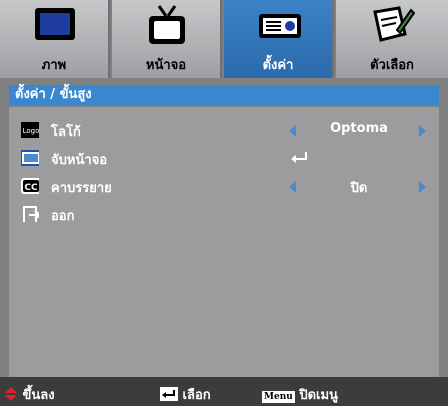 This screenshot has width=448, height=406. I want to click on tab-setup: ตั้งค่า, so click(279, 39).